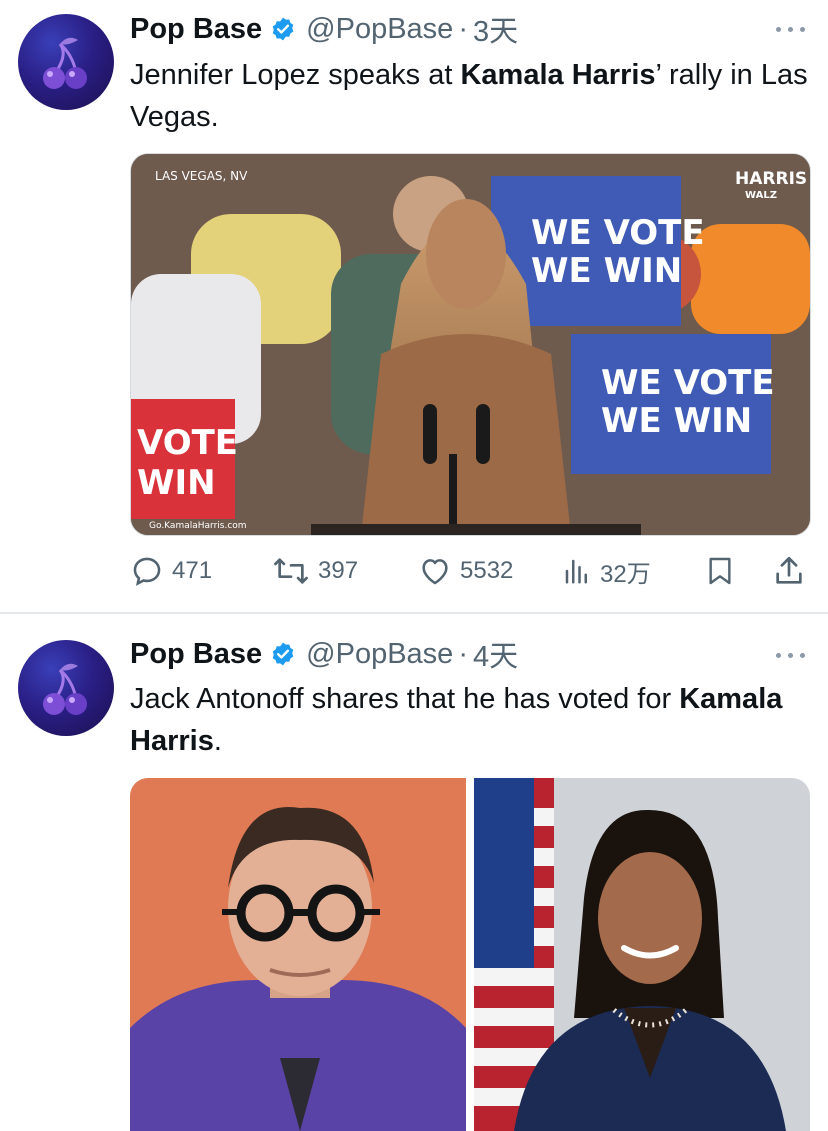 This screenshot has height=1131, width=828. Describe the element at coordinates (625, 574) in the screenshot. I see `views-count: 32万` at that location.